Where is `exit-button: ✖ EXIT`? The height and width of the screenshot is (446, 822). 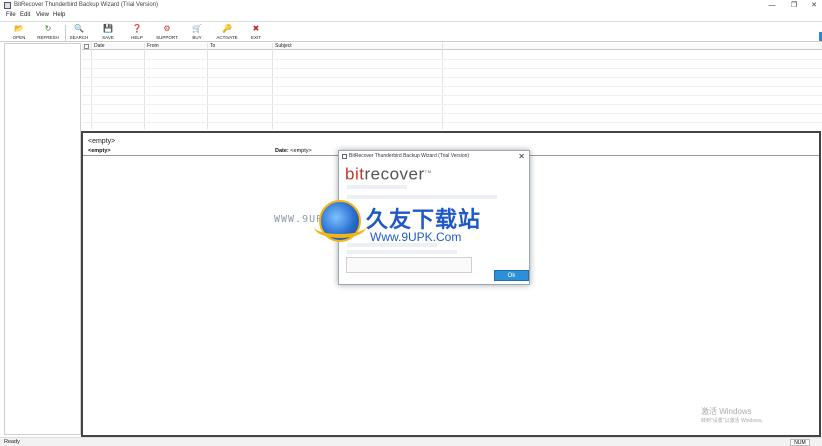
exit-button: ✖ EXIT is located at coordinates (256, 33).